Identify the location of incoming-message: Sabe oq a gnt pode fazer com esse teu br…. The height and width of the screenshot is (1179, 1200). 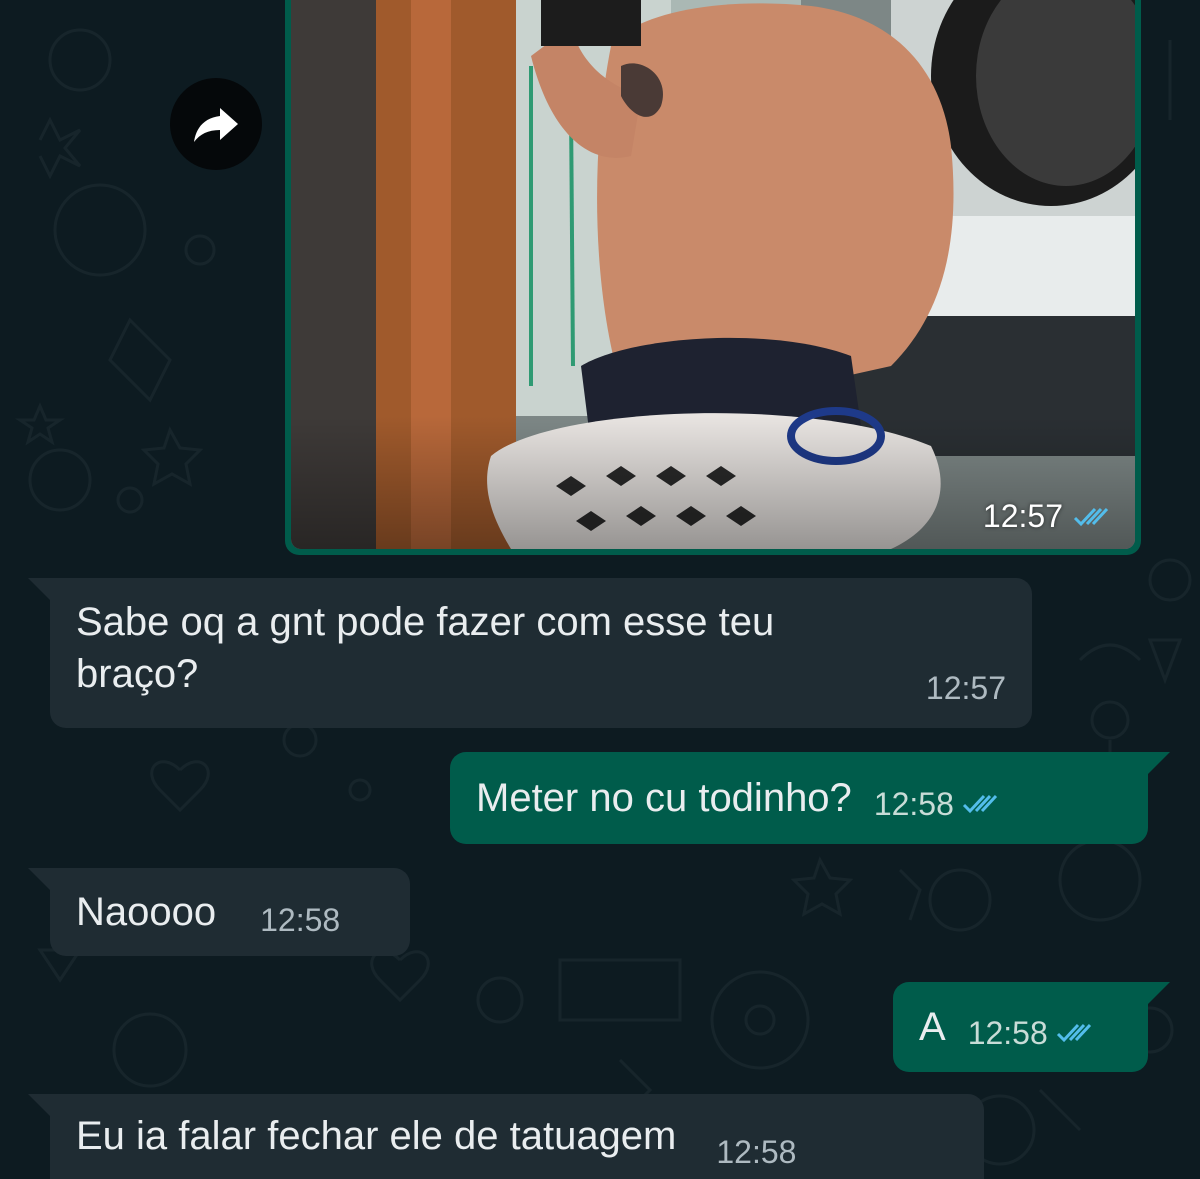
(541, 653).